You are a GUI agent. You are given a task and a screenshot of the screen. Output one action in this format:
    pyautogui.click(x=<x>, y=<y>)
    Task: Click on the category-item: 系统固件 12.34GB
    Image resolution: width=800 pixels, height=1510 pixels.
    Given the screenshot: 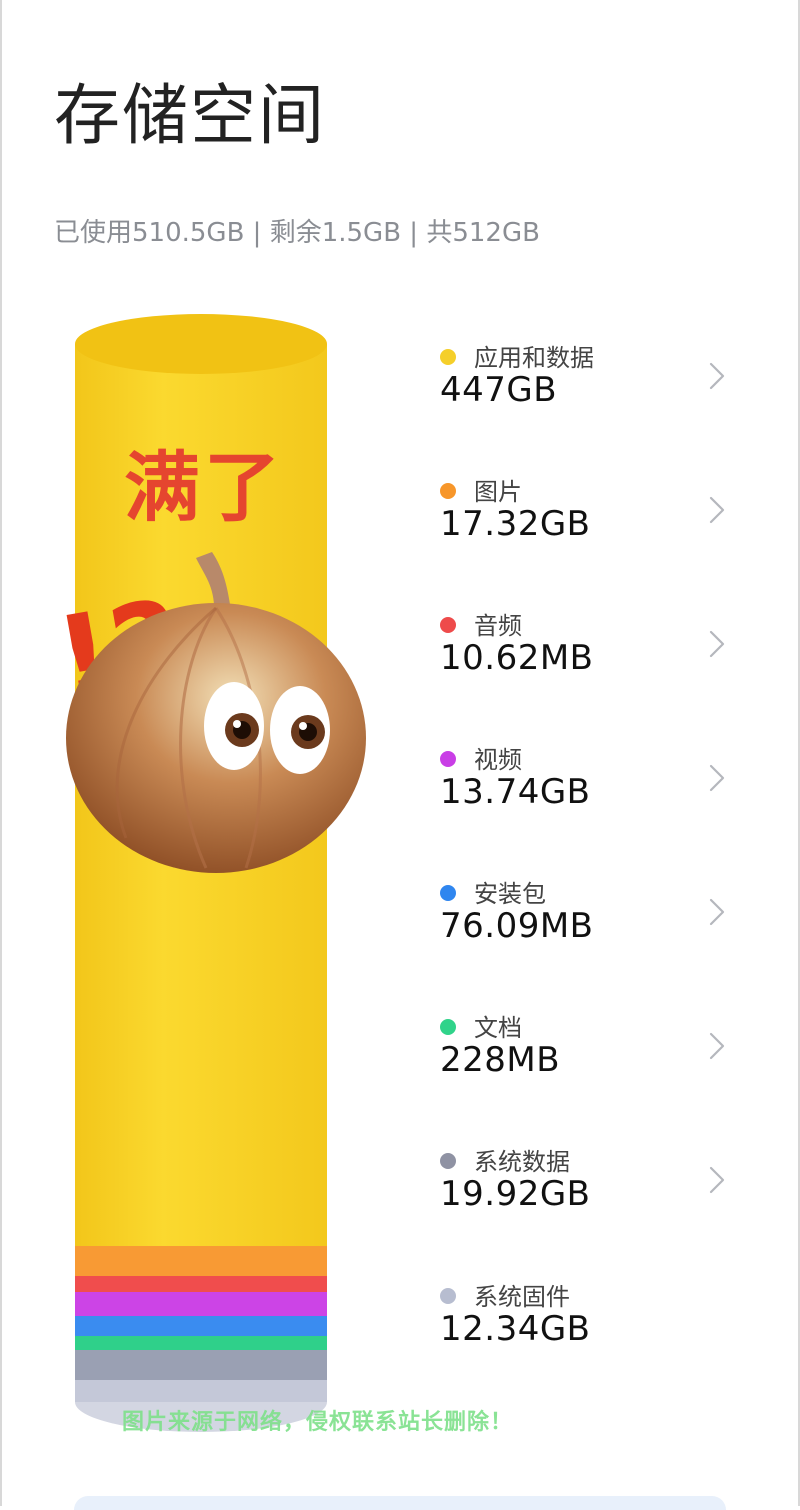 What is the action you would take?
    pyautogui.click(x=590, y=1327)
    